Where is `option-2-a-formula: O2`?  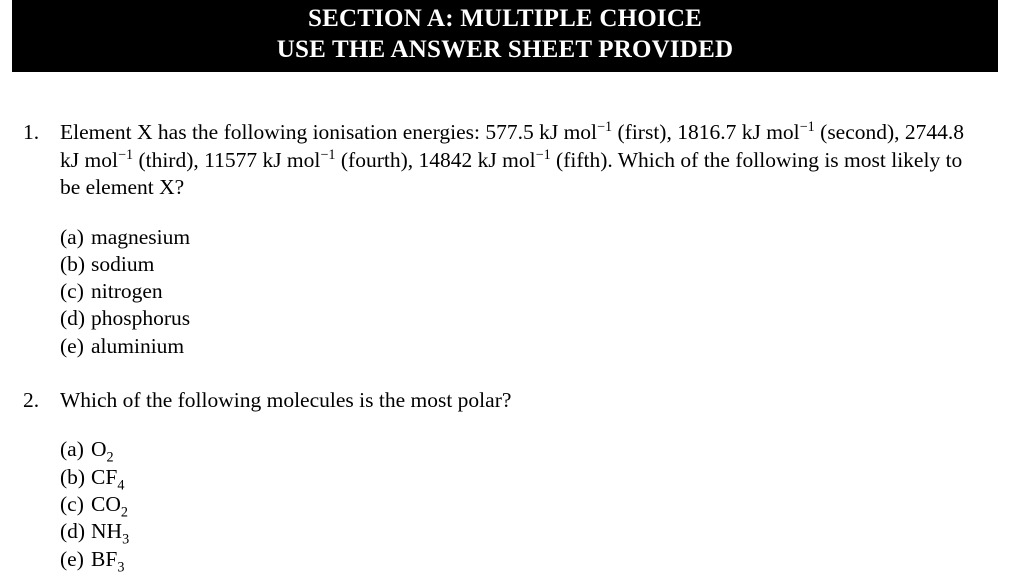 option-2-a-formula: O2 is located at coordinates (102, 450).